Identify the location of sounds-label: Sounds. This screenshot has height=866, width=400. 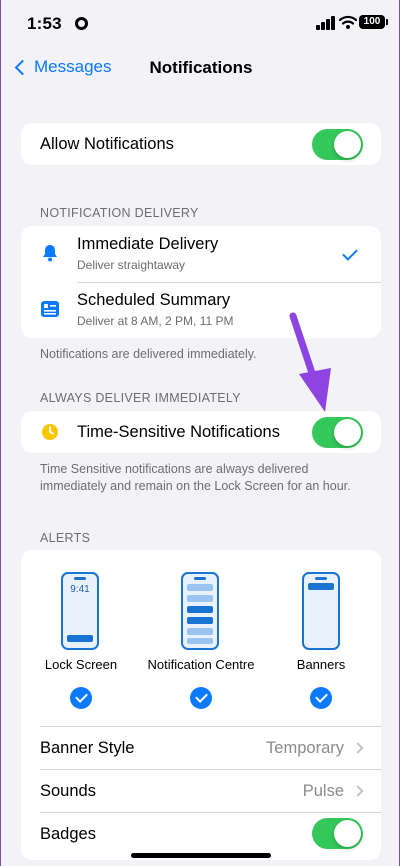
(68, 791).